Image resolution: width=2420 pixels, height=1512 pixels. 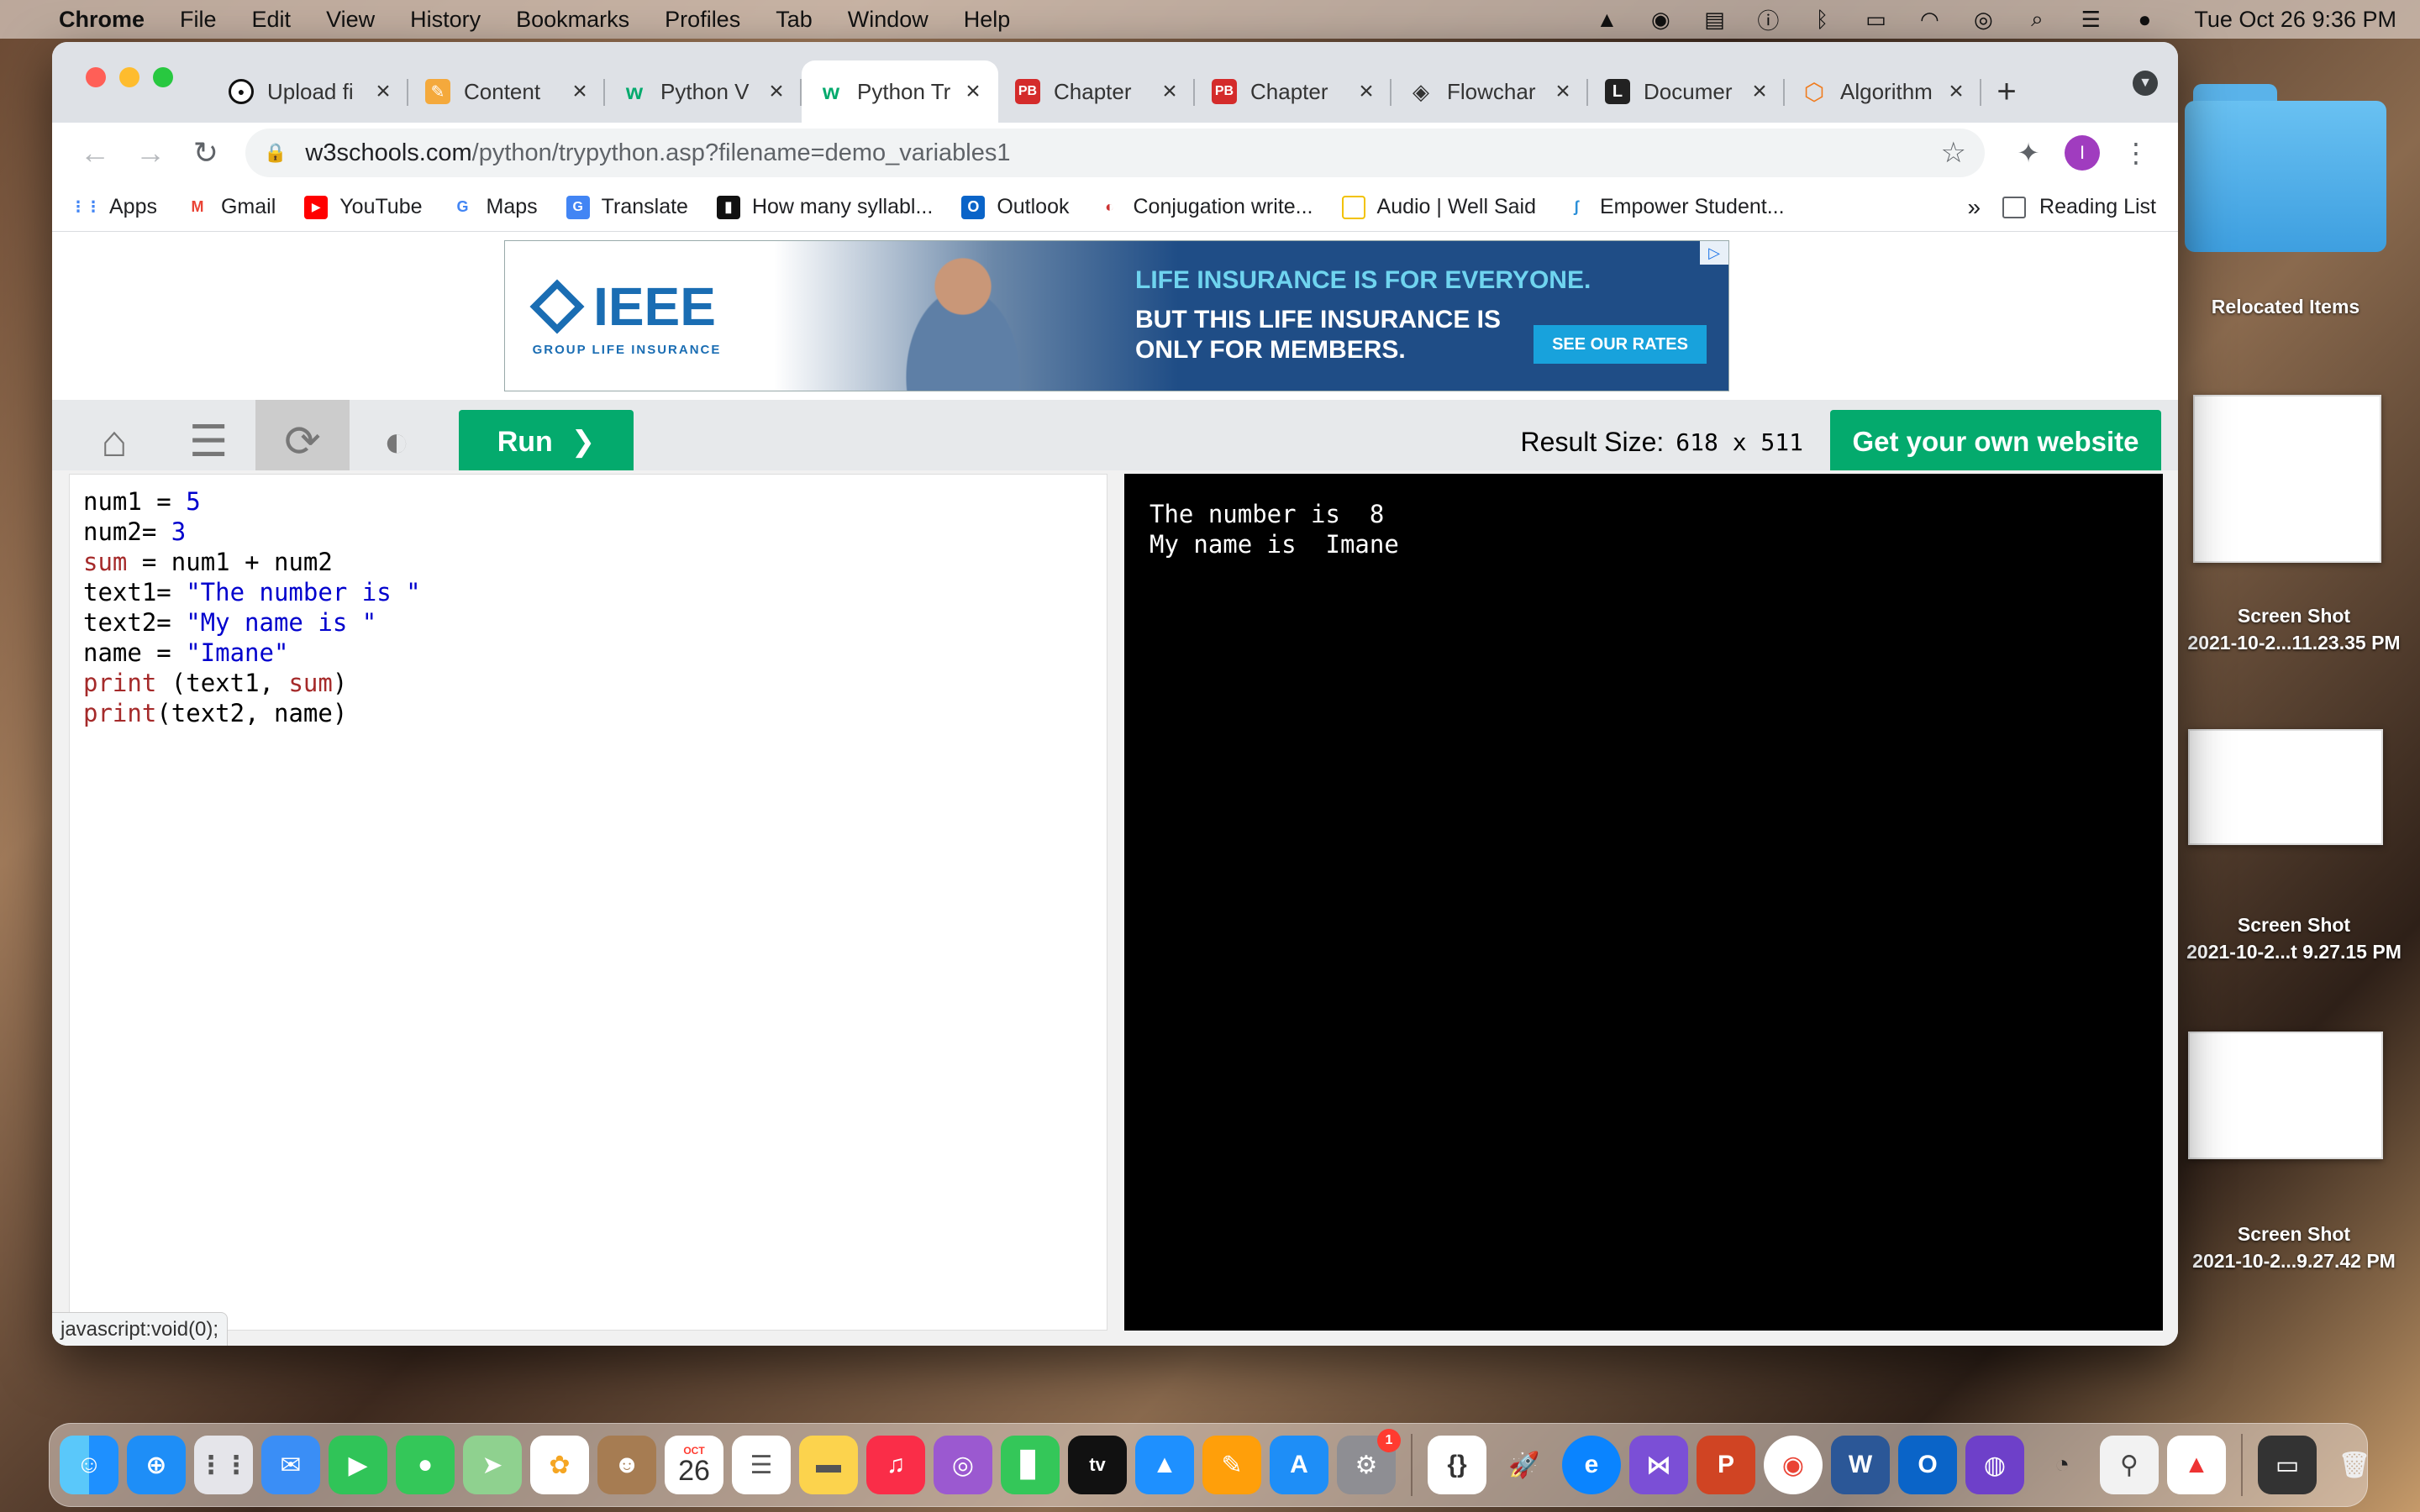 I want to click on close-window-button, so click(x=96, y=77).